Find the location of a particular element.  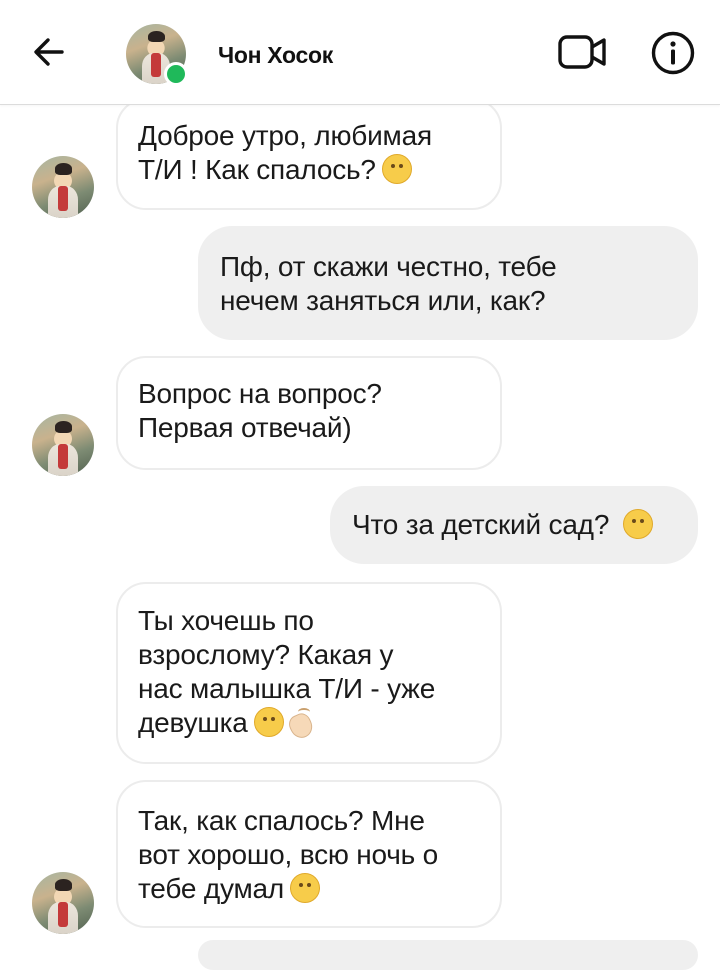

video-call-icon is located at coordinates (582, 52).